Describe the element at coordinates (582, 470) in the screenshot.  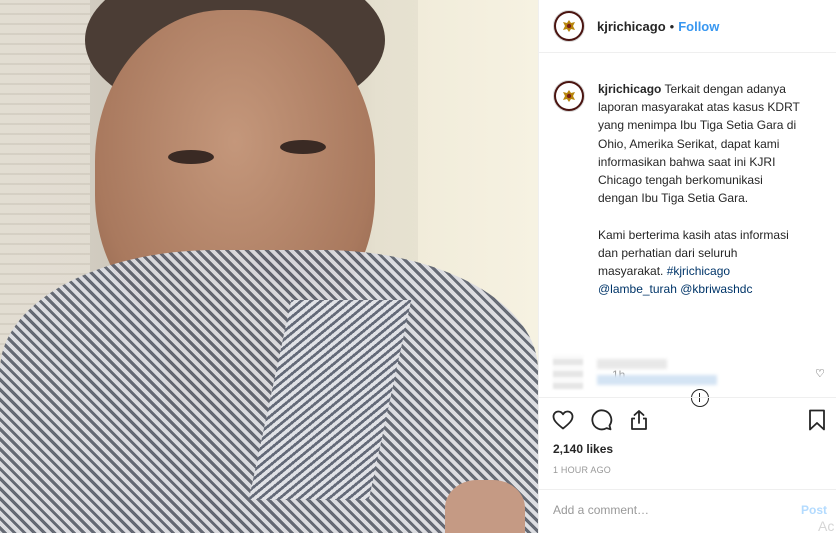
I see `post-timestamp: 1 HOUR AGO` at that location.